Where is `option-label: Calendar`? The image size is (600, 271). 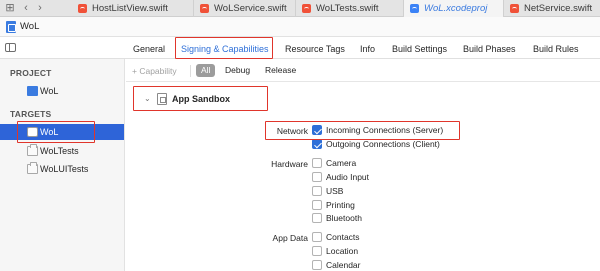
option-label: Calendar is located at coordinates (343, 265).